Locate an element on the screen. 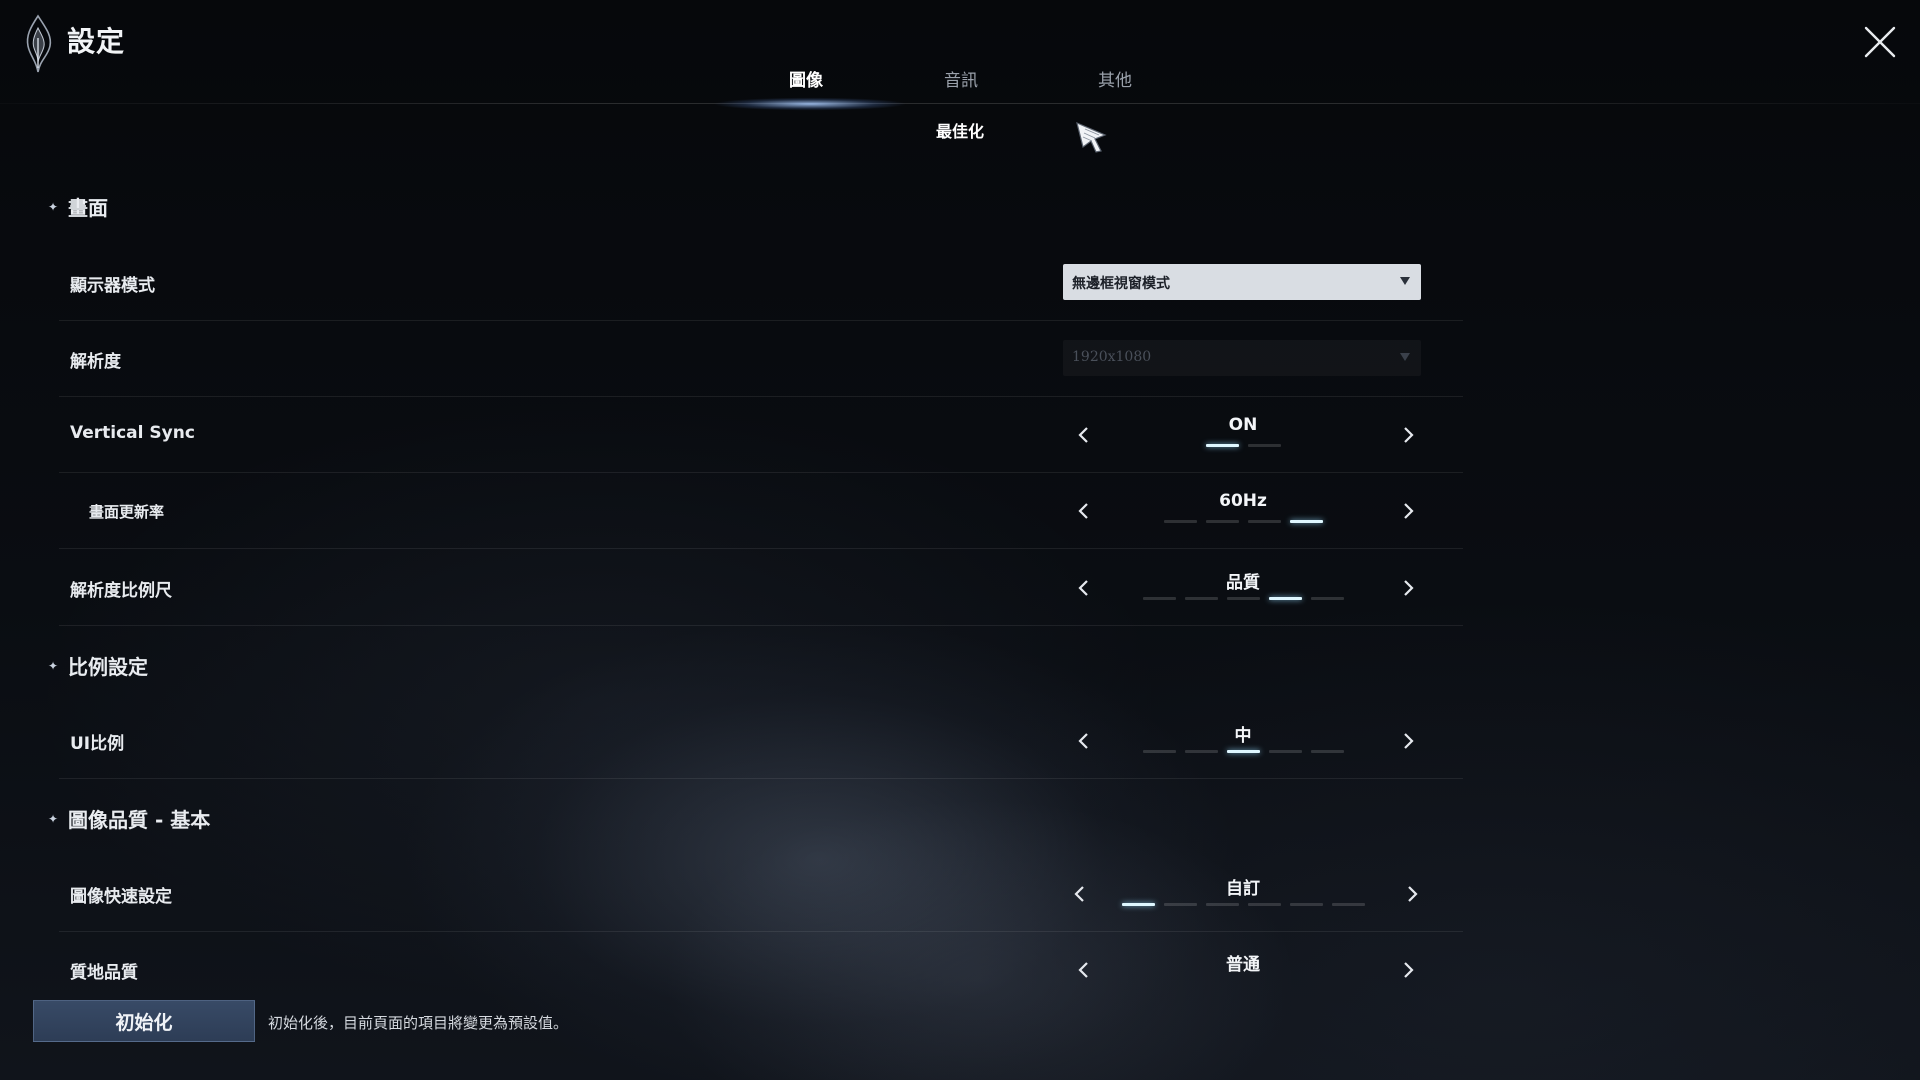  texture-quality-selector: 普通 is located at coordinates (1243, 970).